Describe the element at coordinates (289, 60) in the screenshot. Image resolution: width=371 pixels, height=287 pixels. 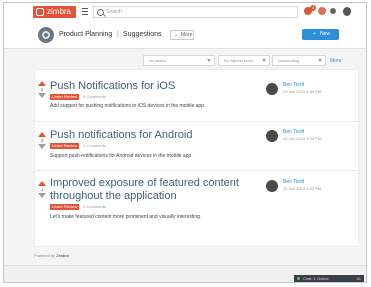
I see `order-filter-value: Descending` at that location.